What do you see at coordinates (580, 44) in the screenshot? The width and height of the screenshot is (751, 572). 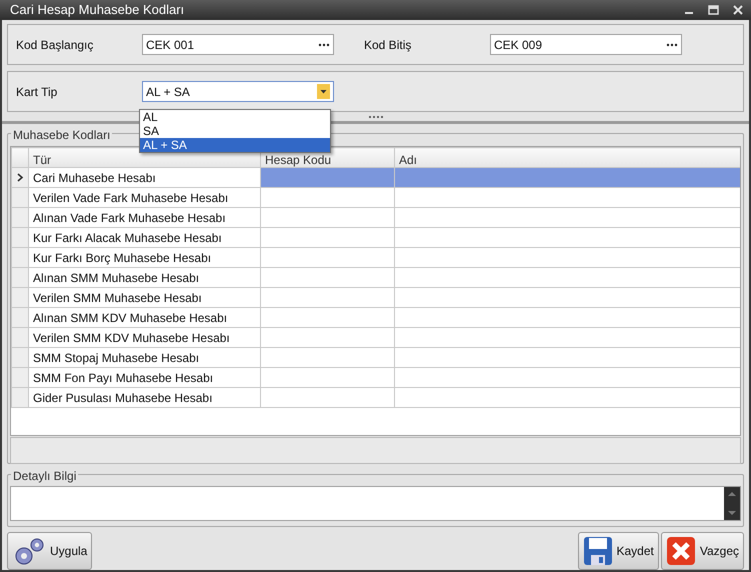 I see `text-input: CEK 009` at bounding box center [580, 44].